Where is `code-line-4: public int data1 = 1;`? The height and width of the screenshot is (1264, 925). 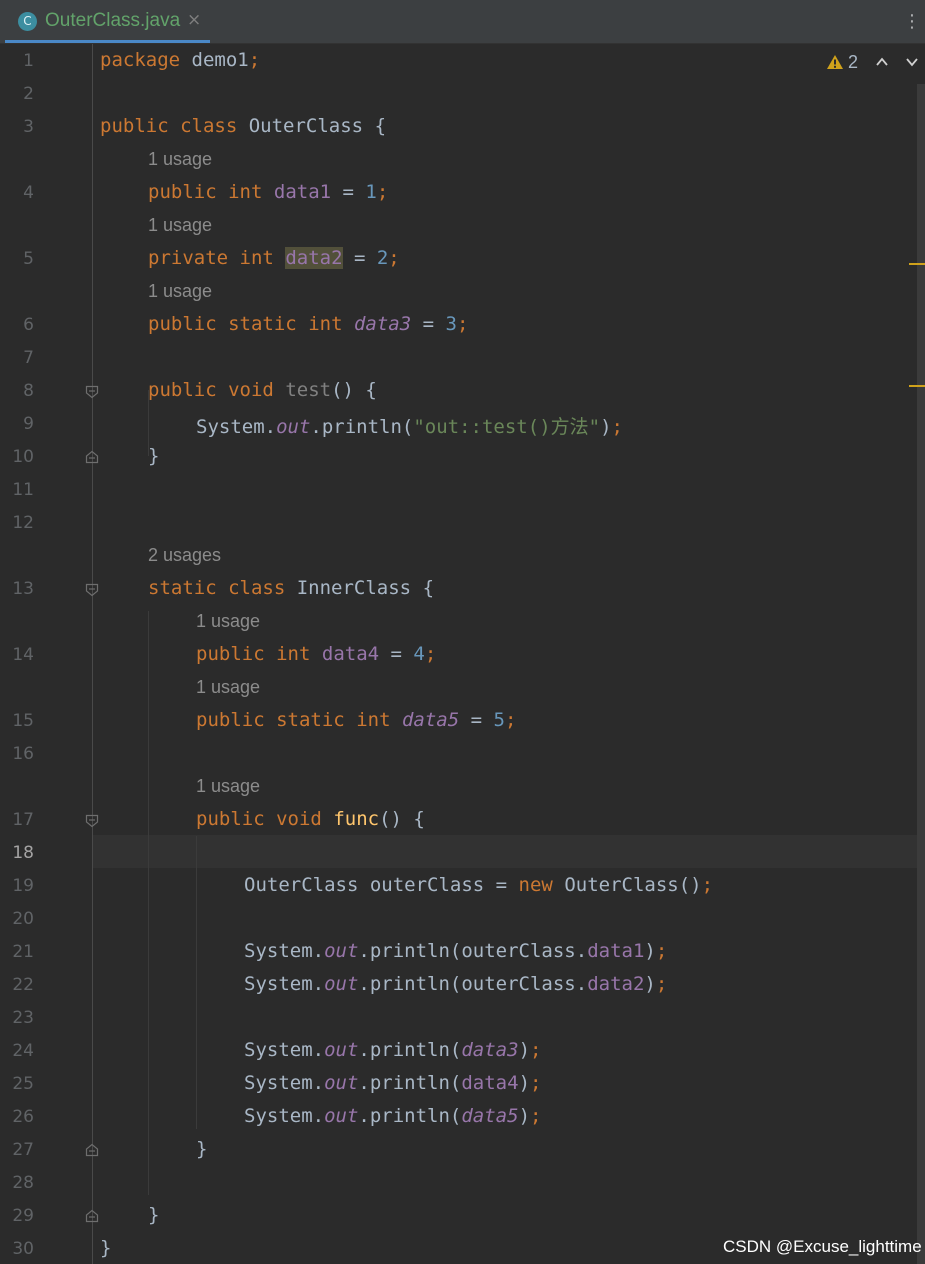 code-line-4: public int data1 = 1; is located at coordinates (268, 192).